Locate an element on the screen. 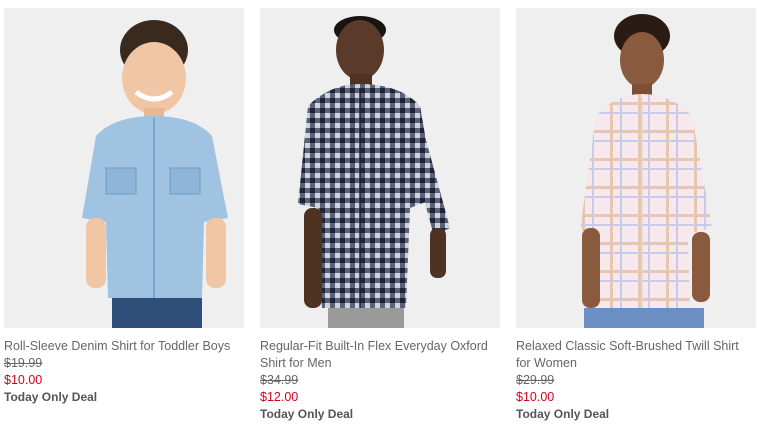 The width and height of the screenshot is (775, 429). product-title-link: Roll-Sleeve Denim Shirt for Toddler Boys is located at coordinates (124, 346).